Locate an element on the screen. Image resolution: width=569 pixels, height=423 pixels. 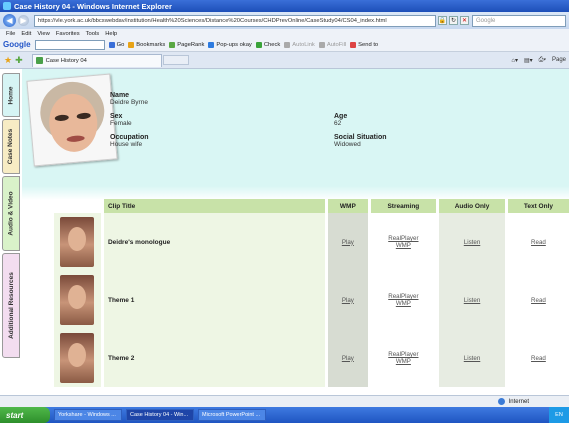
autofill-button: AutoFill is located at coordinates (332, 44).